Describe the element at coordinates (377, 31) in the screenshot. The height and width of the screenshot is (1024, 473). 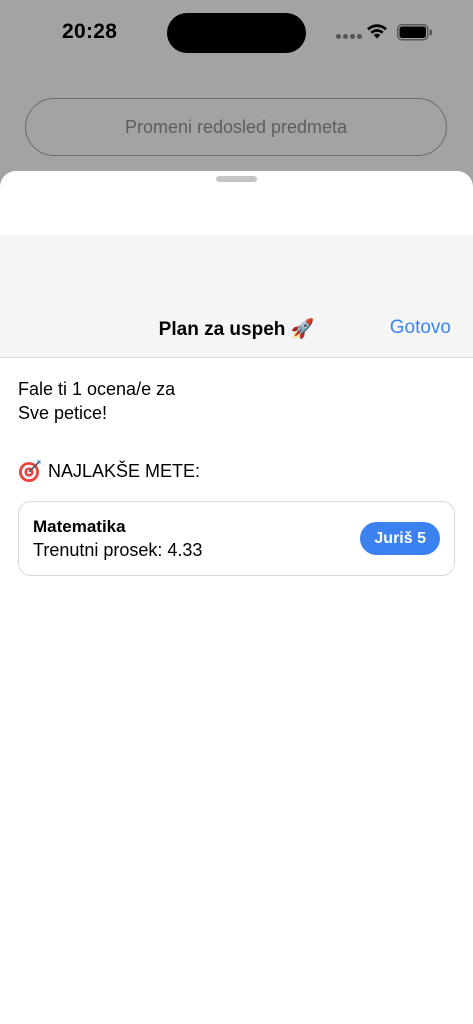
I see `wifi-icon` at that location.